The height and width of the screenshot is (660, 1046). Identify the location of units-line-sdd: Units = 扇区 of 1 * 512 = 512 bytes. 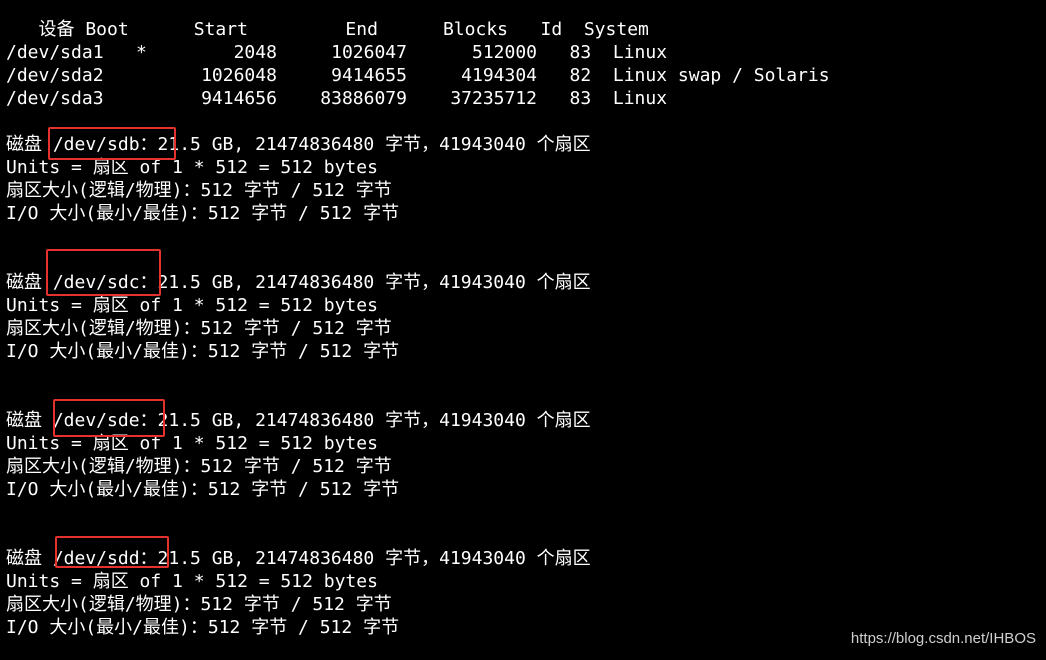
(192, 581).